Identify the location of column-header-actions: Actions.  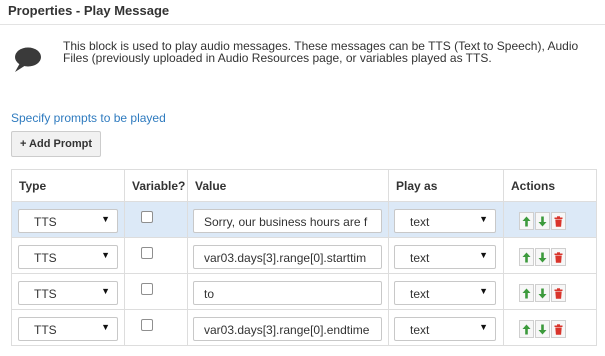
(550, 185).